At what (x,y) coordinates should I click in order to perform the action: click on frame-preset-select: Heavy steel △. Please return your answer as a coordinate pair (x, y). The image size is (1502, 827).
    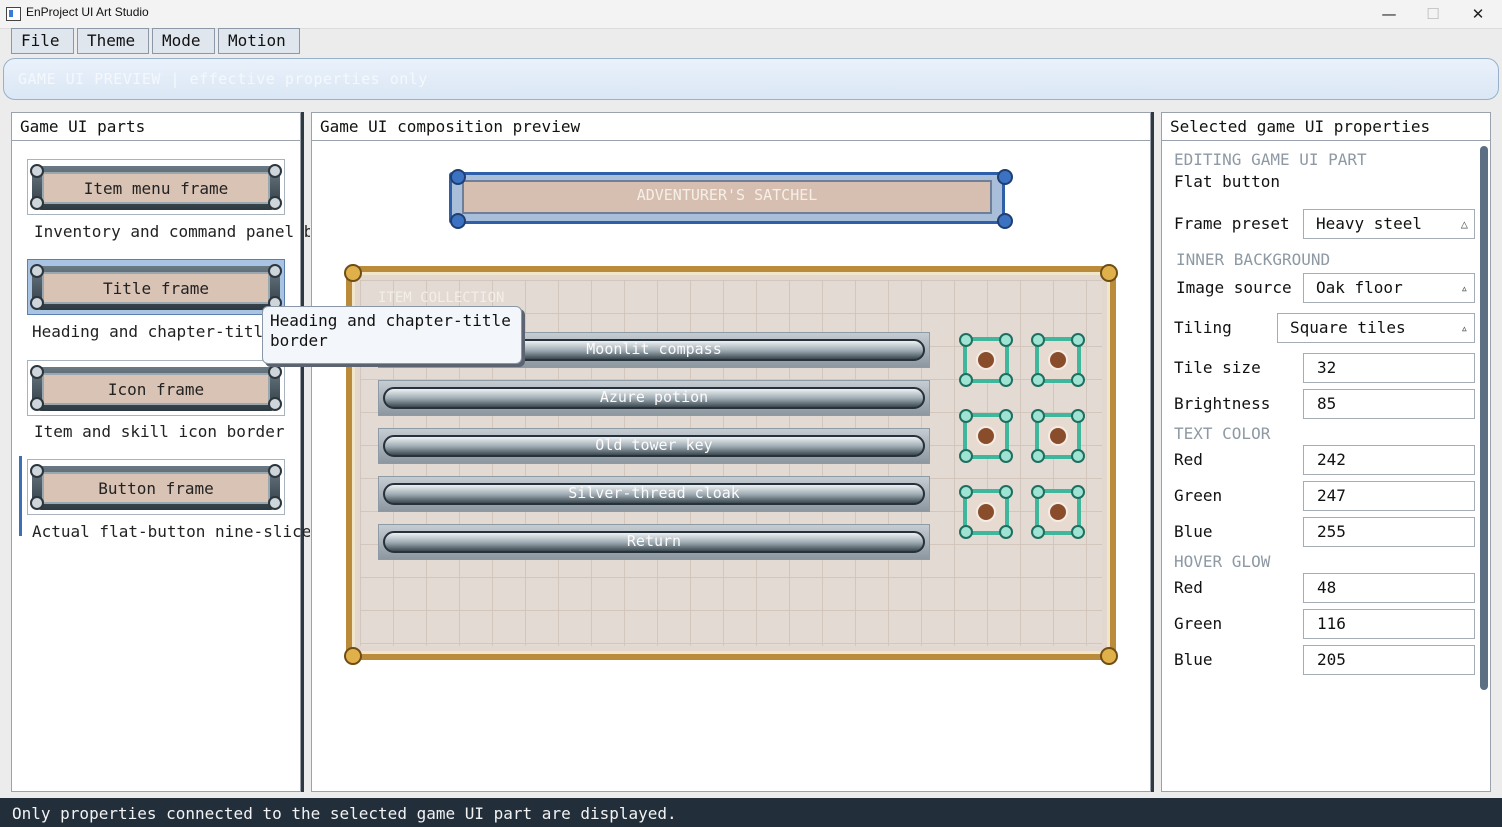
    Looking at the image, I should click on (1389, 224).